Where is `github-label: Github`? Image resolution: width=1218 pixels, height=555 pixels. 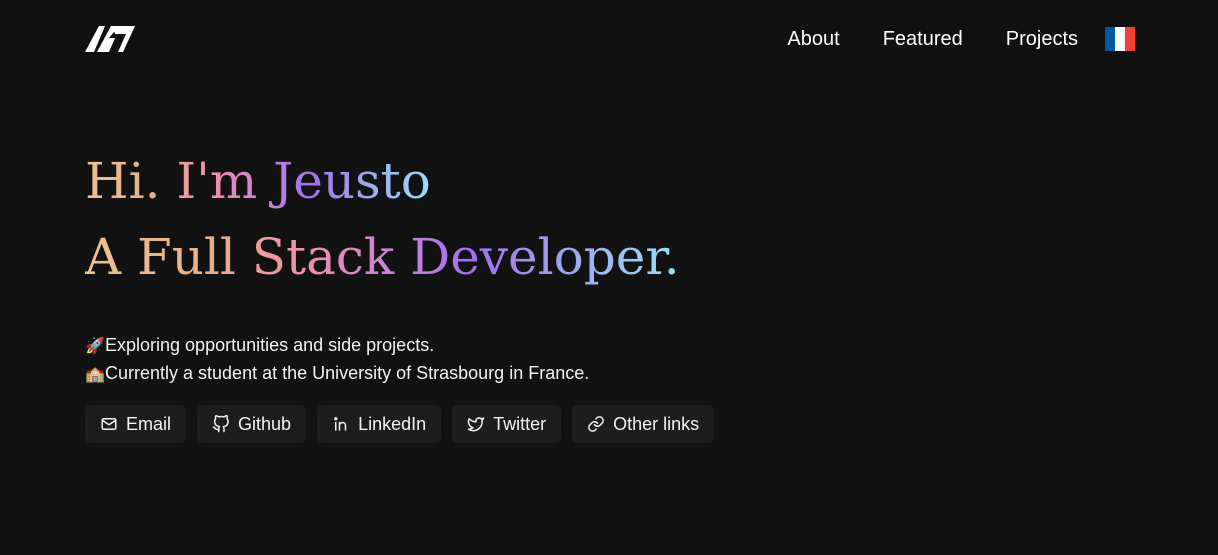 github-label: Github is located at coordinates (265, 423).